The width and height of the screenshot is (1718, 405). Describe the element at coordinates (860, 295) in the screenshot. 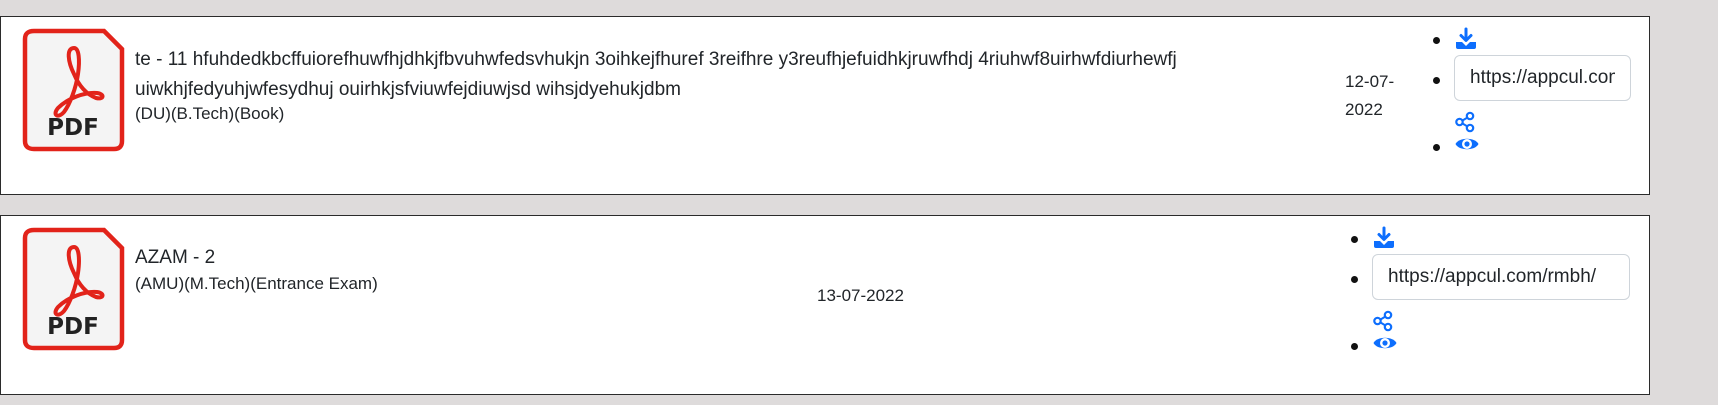

I see `document-date: 13-07-2022` at that location.